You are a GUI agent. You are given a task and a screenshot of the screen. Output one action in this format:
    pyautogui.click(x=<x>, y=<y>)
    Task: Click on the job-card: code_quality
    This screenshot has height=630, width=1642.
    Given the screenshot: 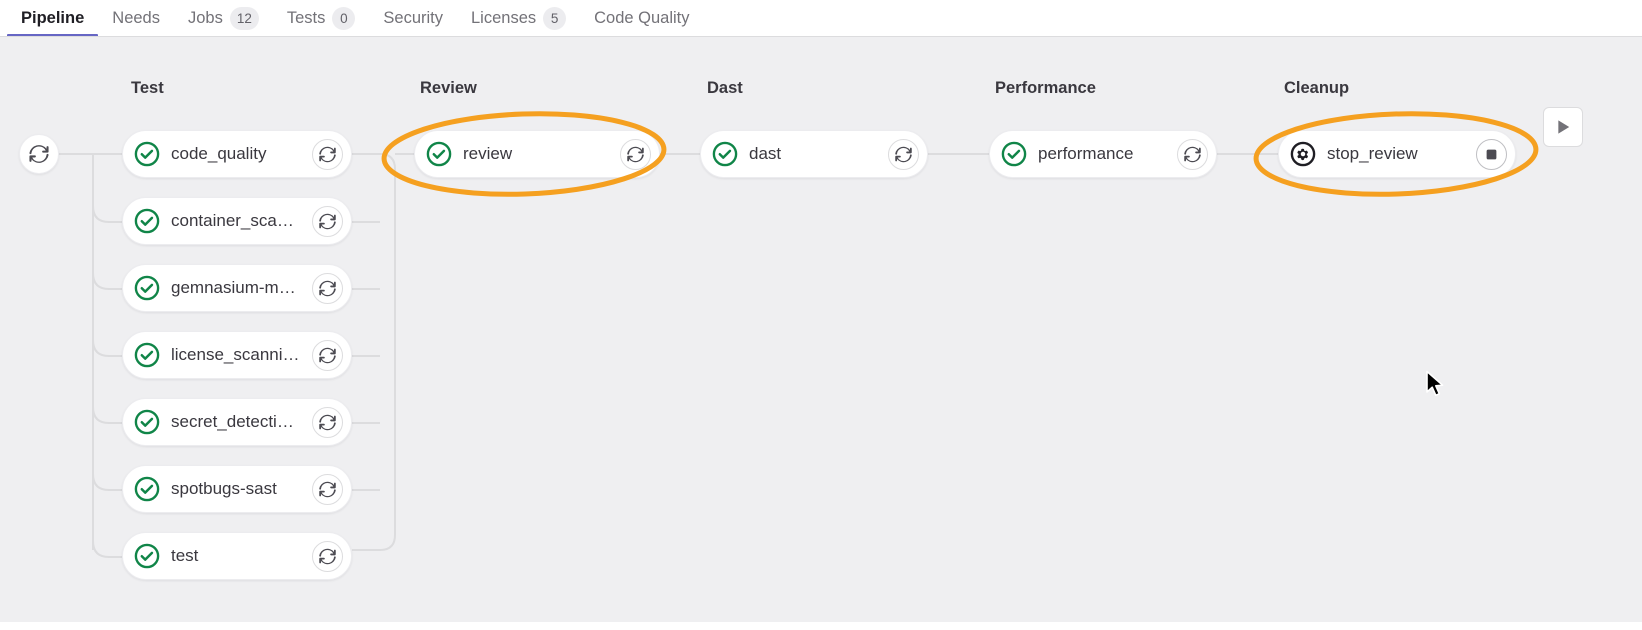 What is the action you would take?
    pyautogui.click(x=237, y=154)
    